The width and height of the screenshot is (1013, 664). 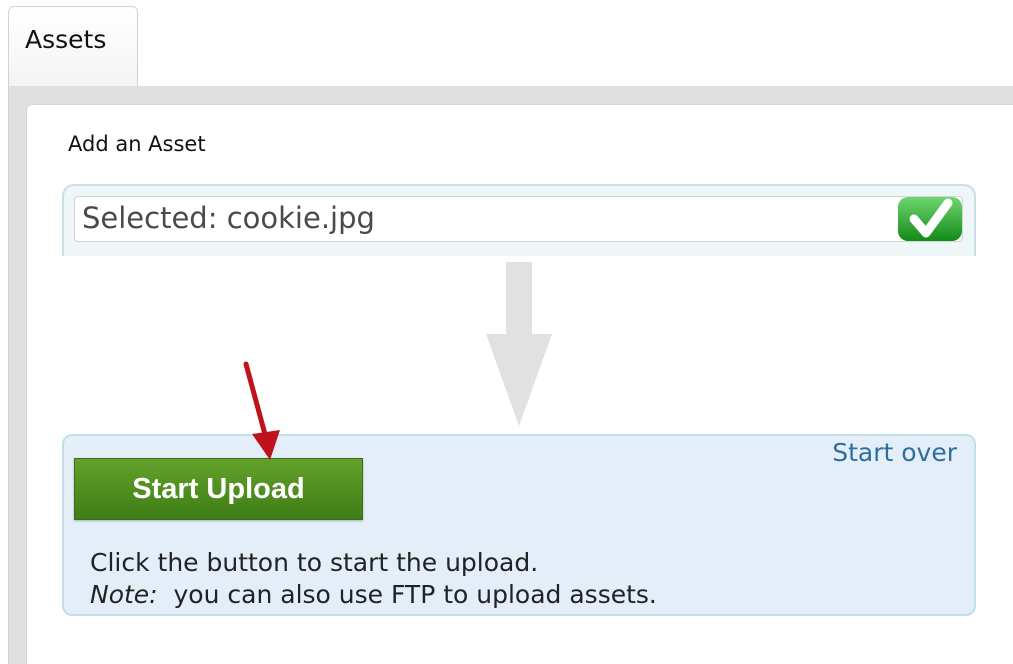 I want to click on tab-assets: Assets, so click(x=73, y=48).